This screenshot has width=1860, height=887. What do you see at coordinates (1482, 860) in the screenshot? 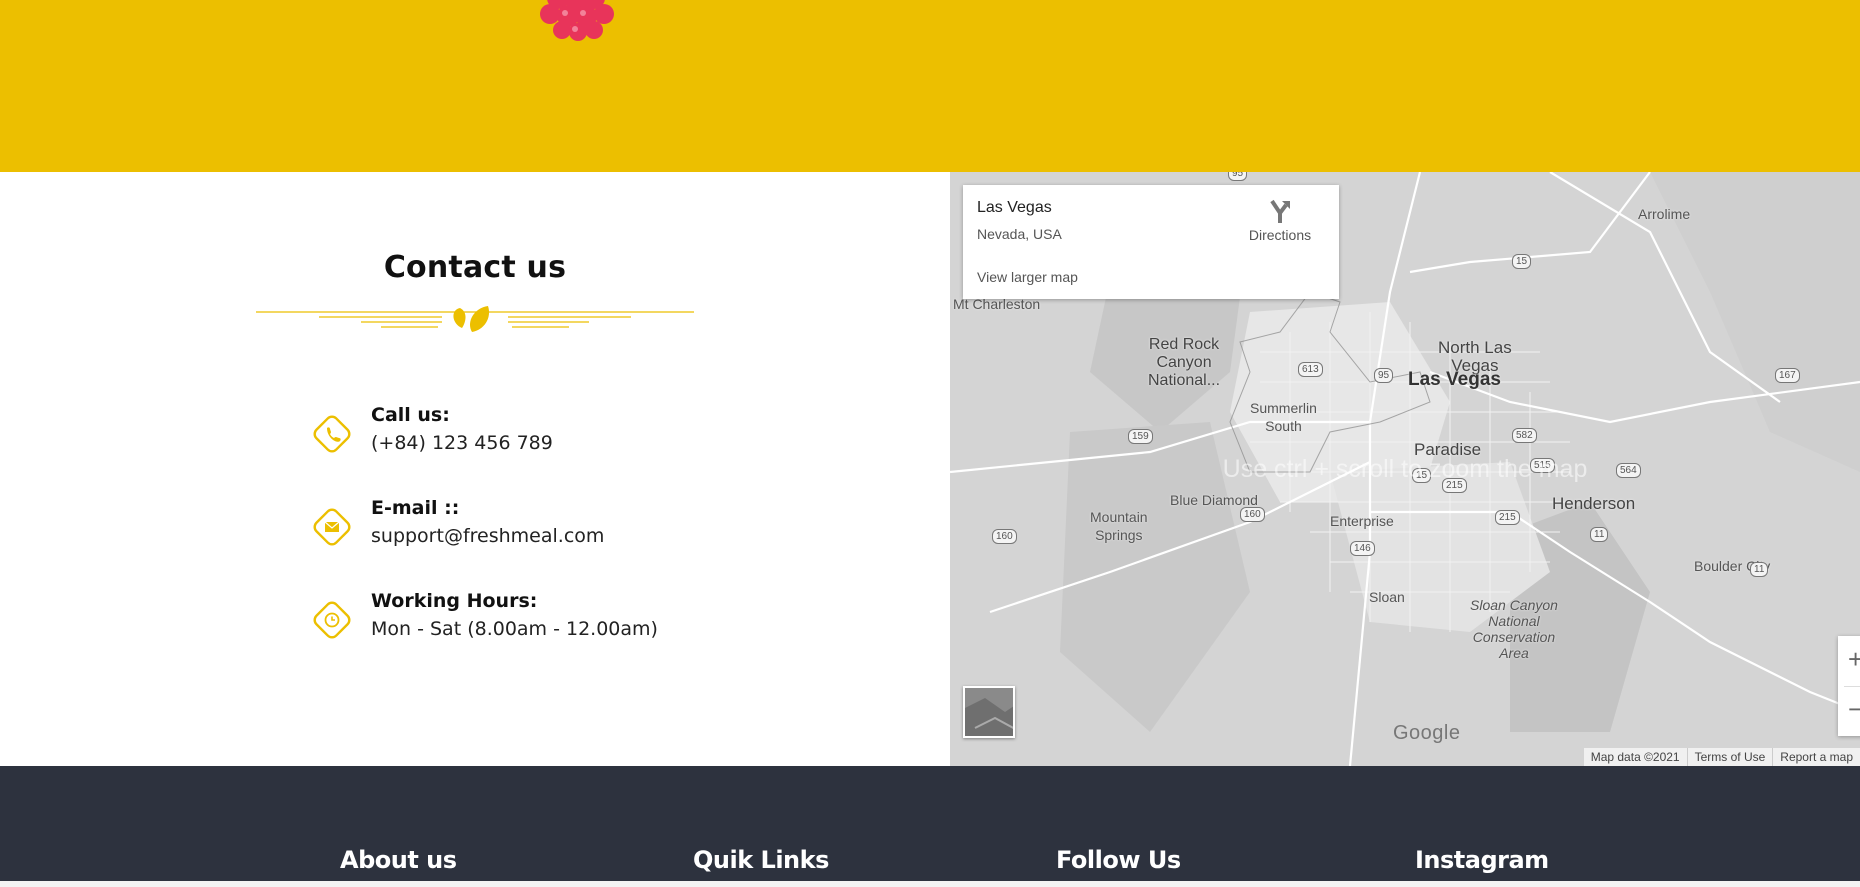
I see `footer-heading-instagram: Instagram` at bounding box center [1482, 860].